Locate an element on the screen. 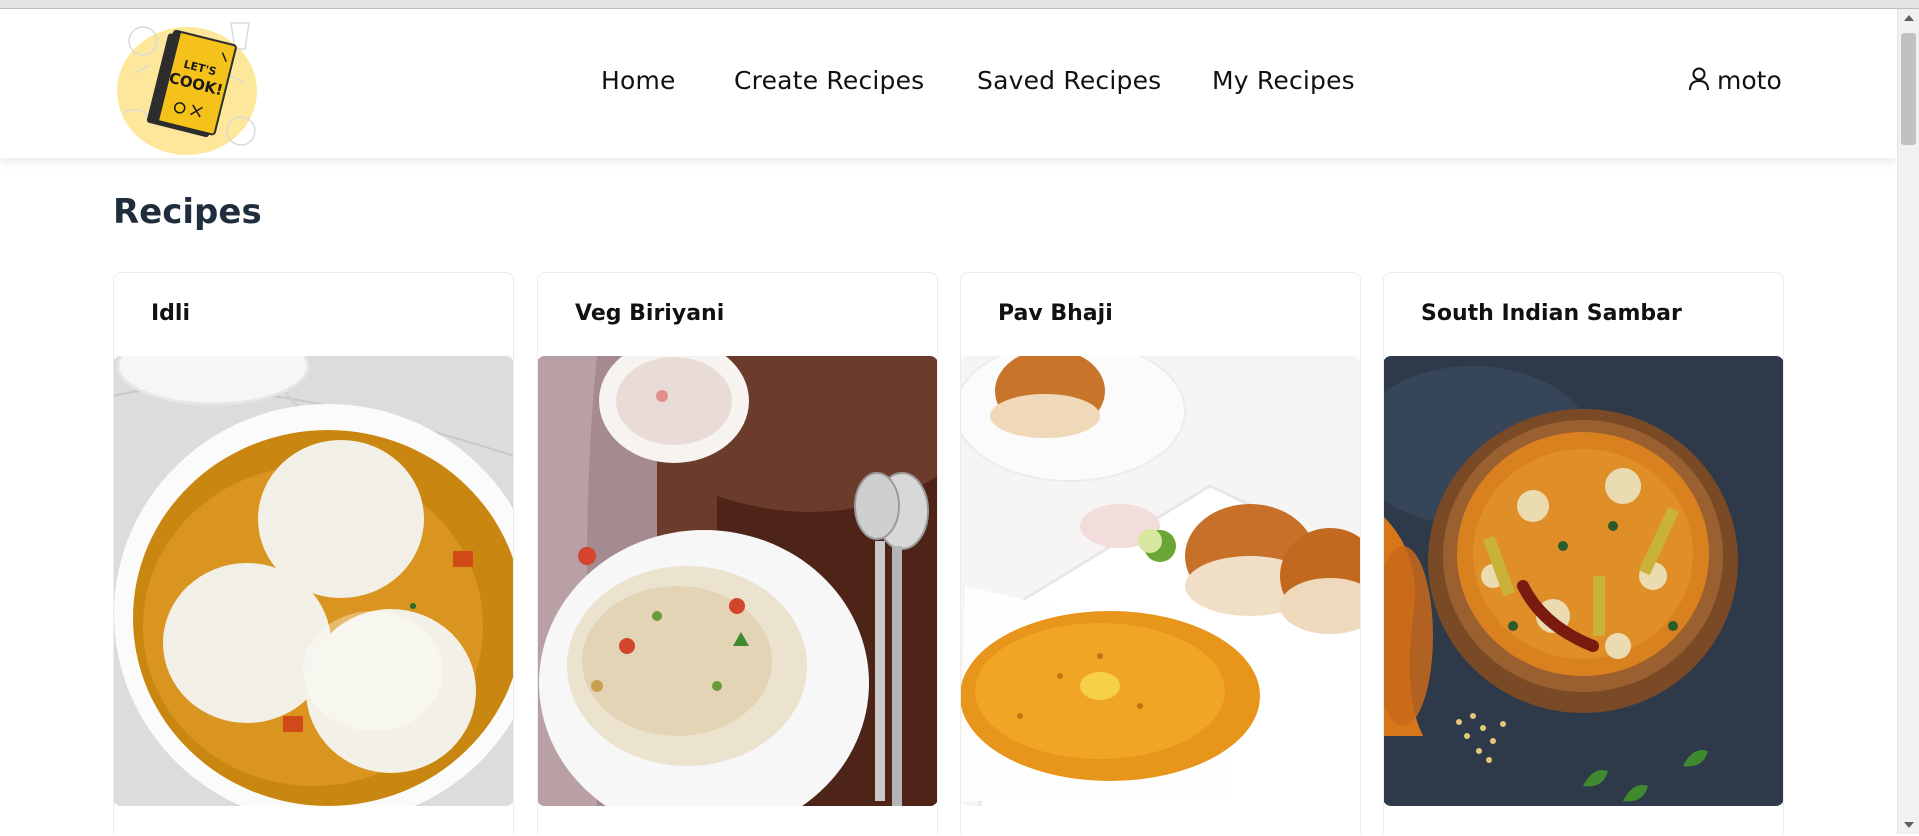 This screenshot has width=1919, height=836. scroll-down-arrow-icon is located at coordinates (1909, 825).